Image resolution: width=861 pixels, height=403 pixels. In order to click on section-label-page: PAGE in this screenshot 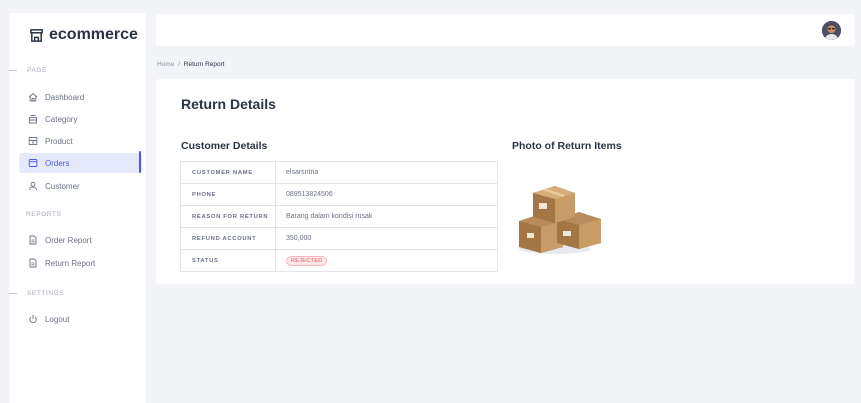, I will do `click(28, 70)`.